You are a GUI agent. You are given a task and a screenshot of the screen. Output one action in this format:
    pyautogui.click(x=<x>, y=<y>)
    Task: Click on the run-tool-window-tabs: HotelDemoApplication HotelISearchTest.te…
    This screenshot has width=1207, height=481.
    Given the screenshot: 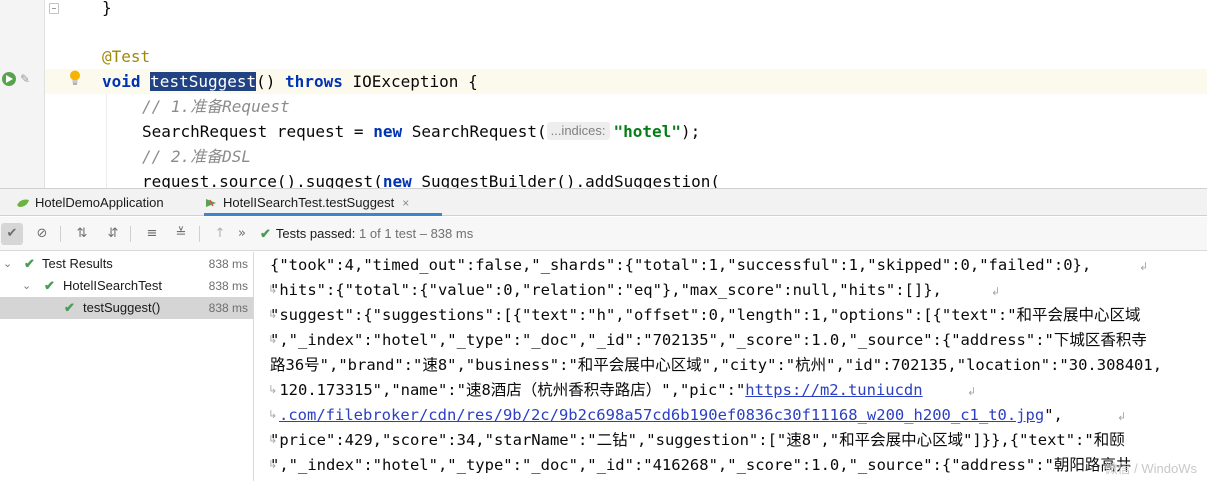 What is the action you would take?
    pyautogui.click(x=603, y=202)
    